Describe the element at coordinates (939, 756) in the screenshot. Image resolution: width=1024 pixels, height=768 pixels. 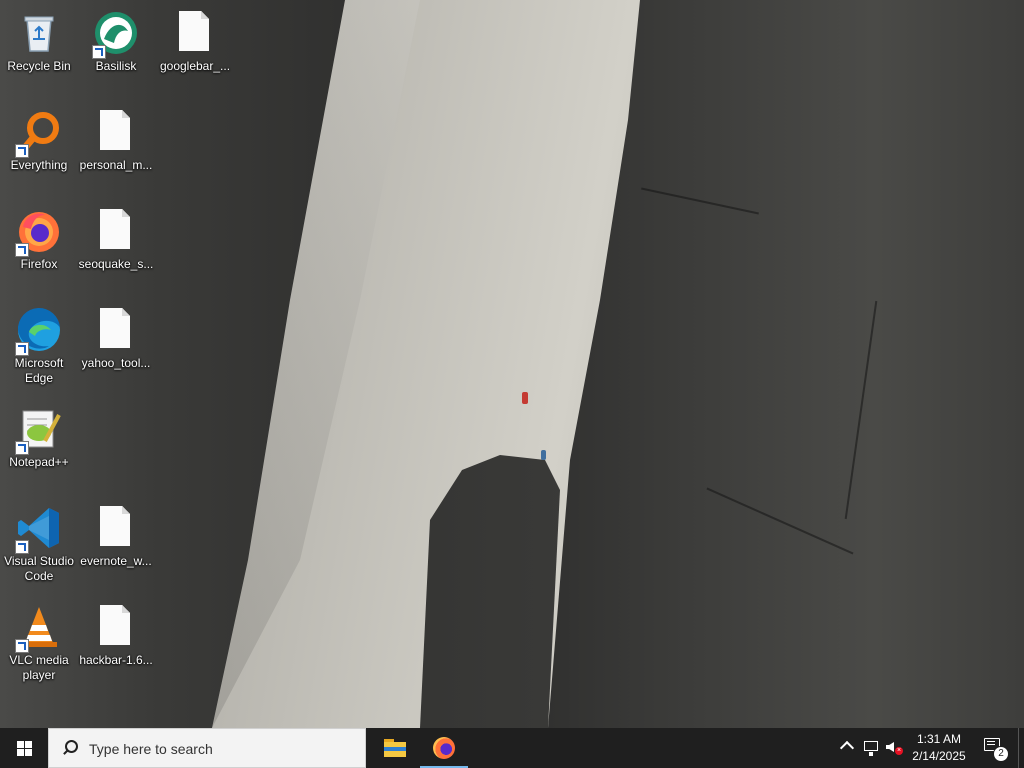
I see `clock-date: 2/14/2025` at that location.